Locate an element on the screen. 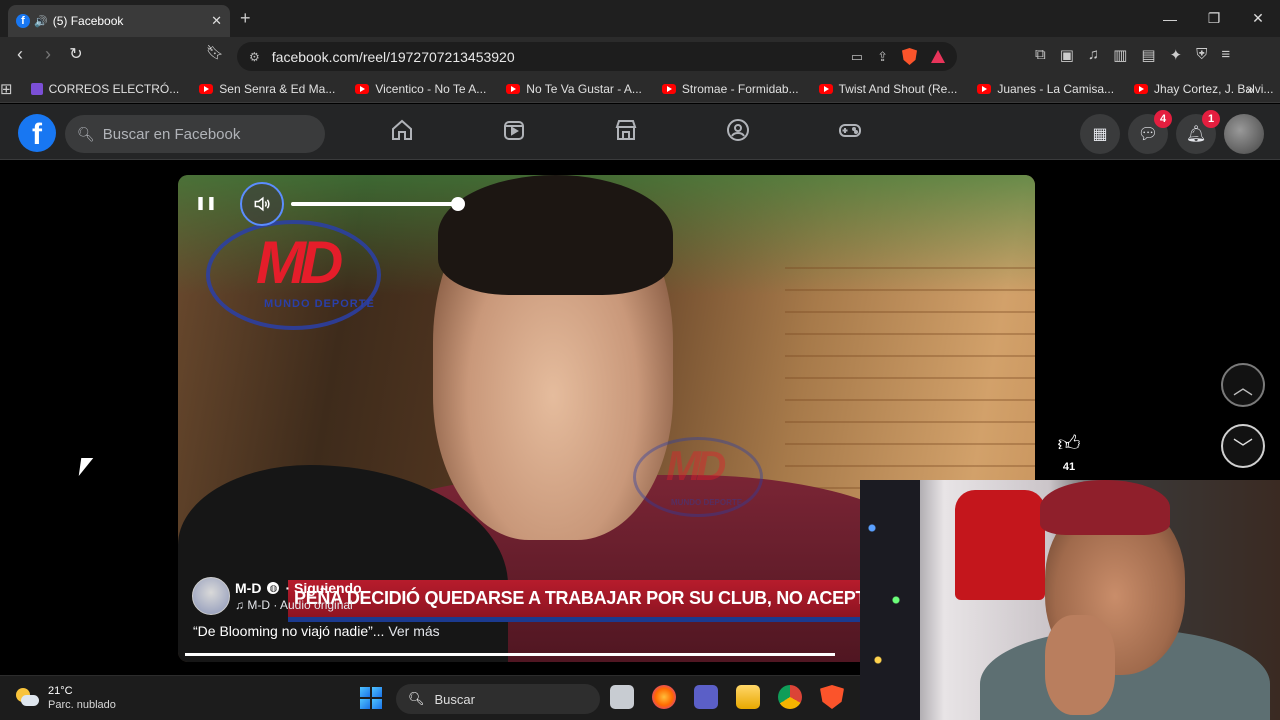  weather-condition: Parc. nublado is located at coordinates (82, 705).